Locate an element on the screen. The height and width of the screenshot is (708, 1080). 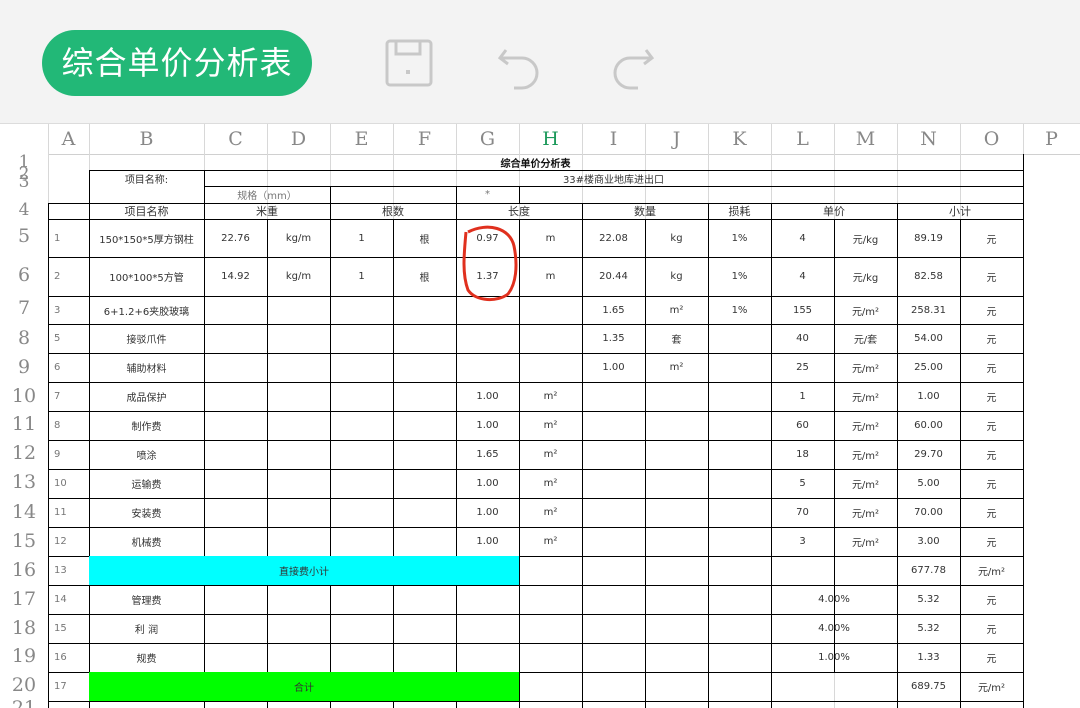
cell-qty-unit: m² is located at coordinates (676, 367).